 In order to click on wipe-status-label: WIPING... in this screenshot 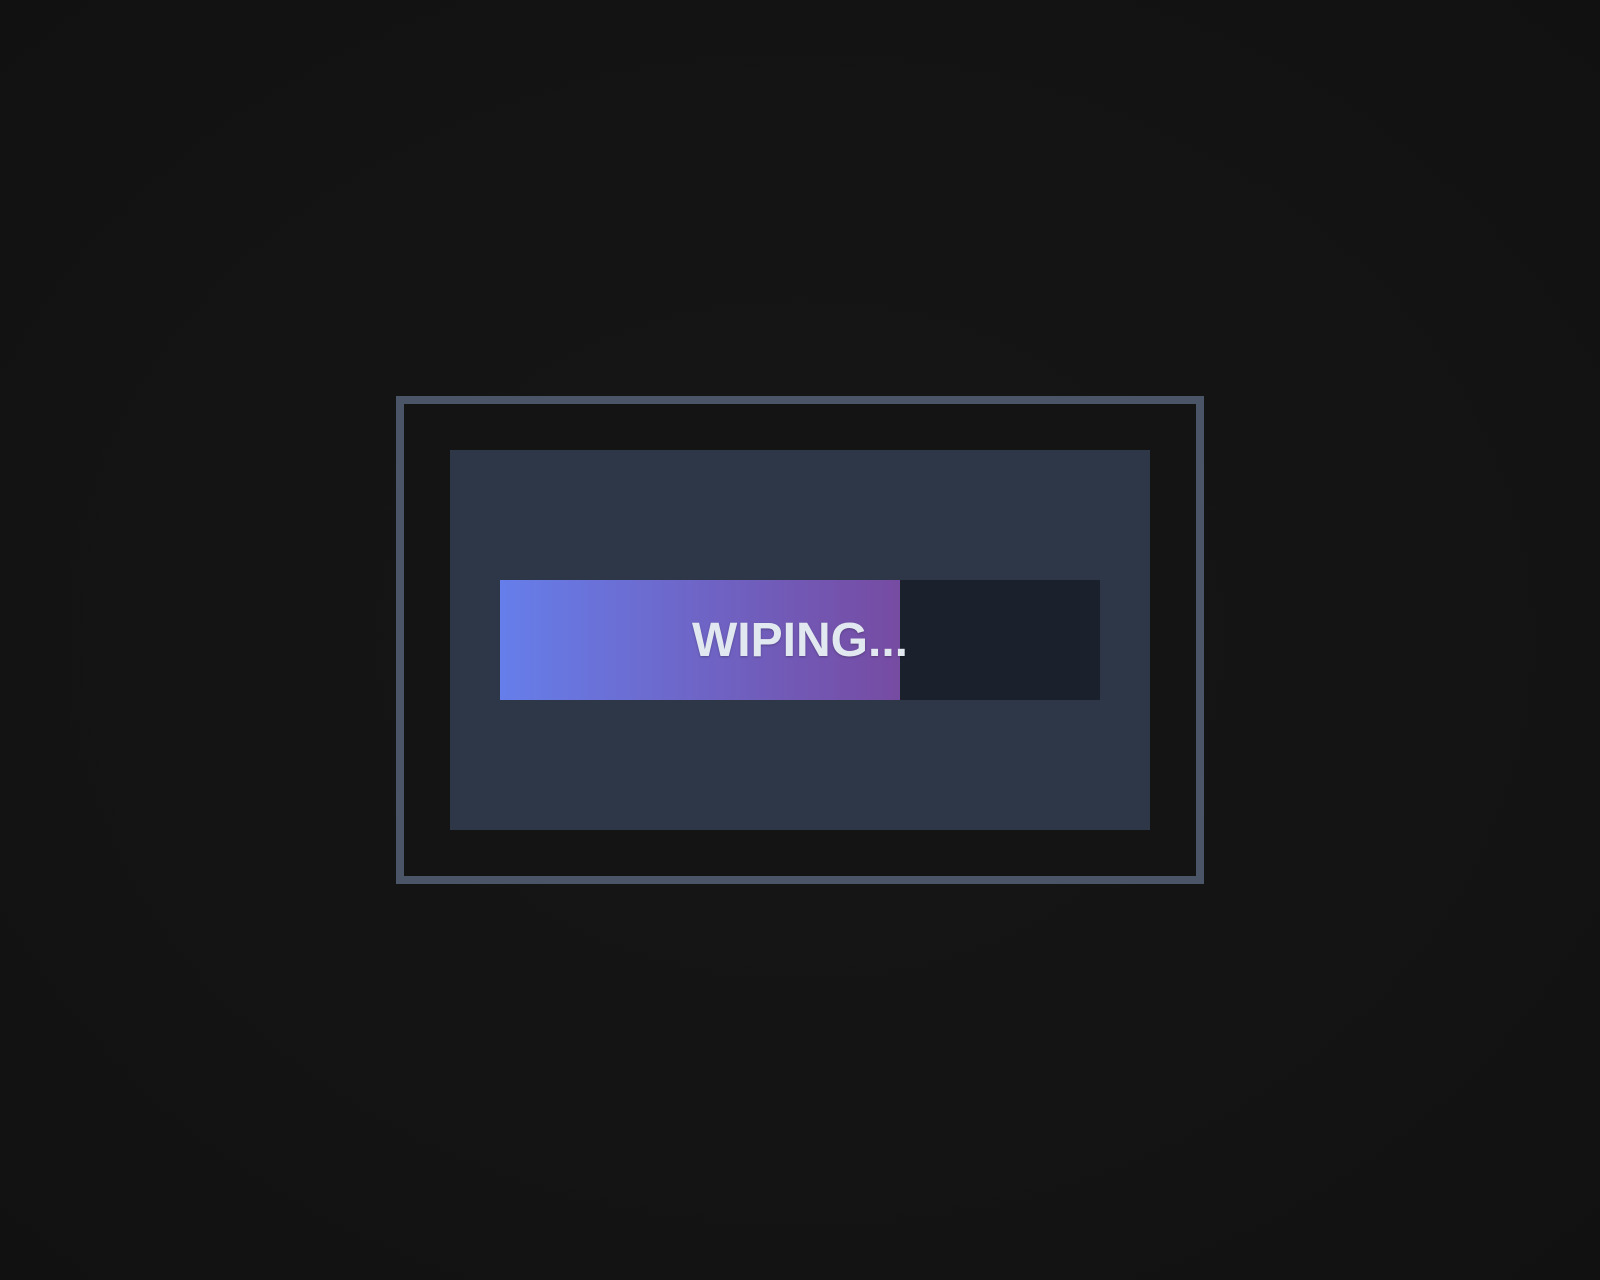, I will do `click(800, 640)`.